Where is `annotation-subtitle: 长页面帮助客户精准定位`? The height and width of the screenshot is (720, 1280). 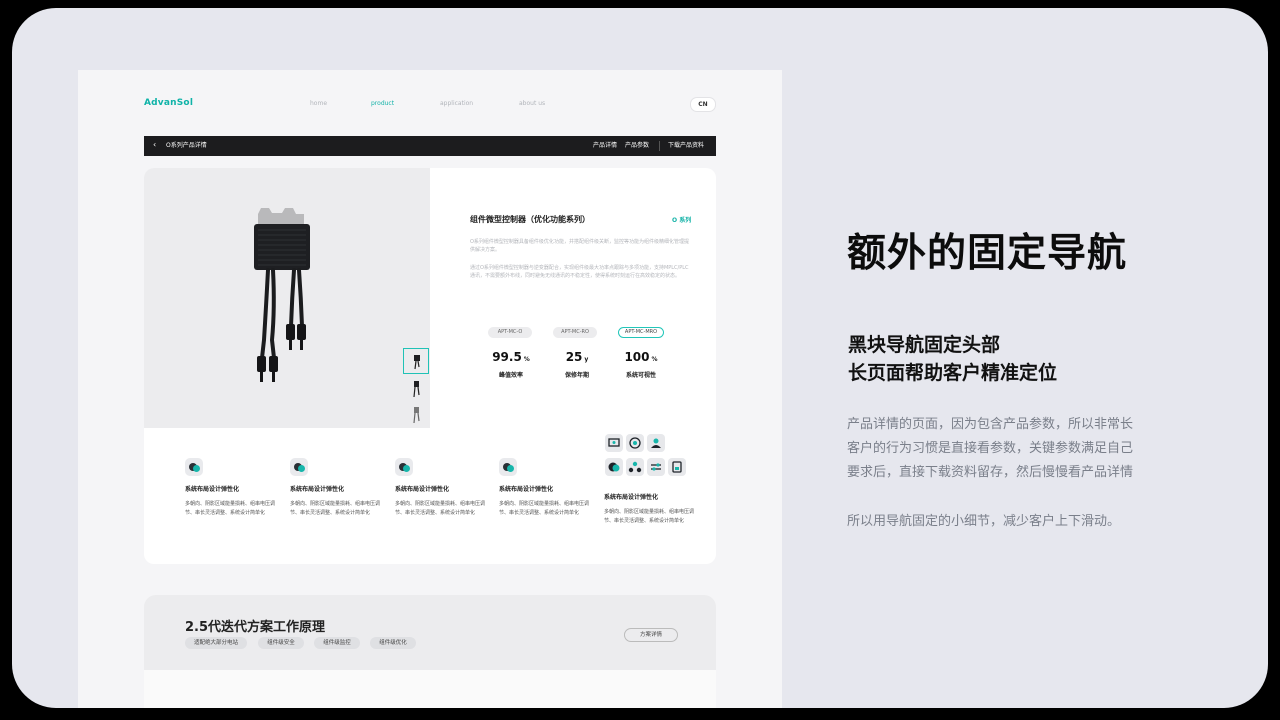
annotation-subtitle: 长页面帮助客户精准定位 is located at coordinates (953, 373).